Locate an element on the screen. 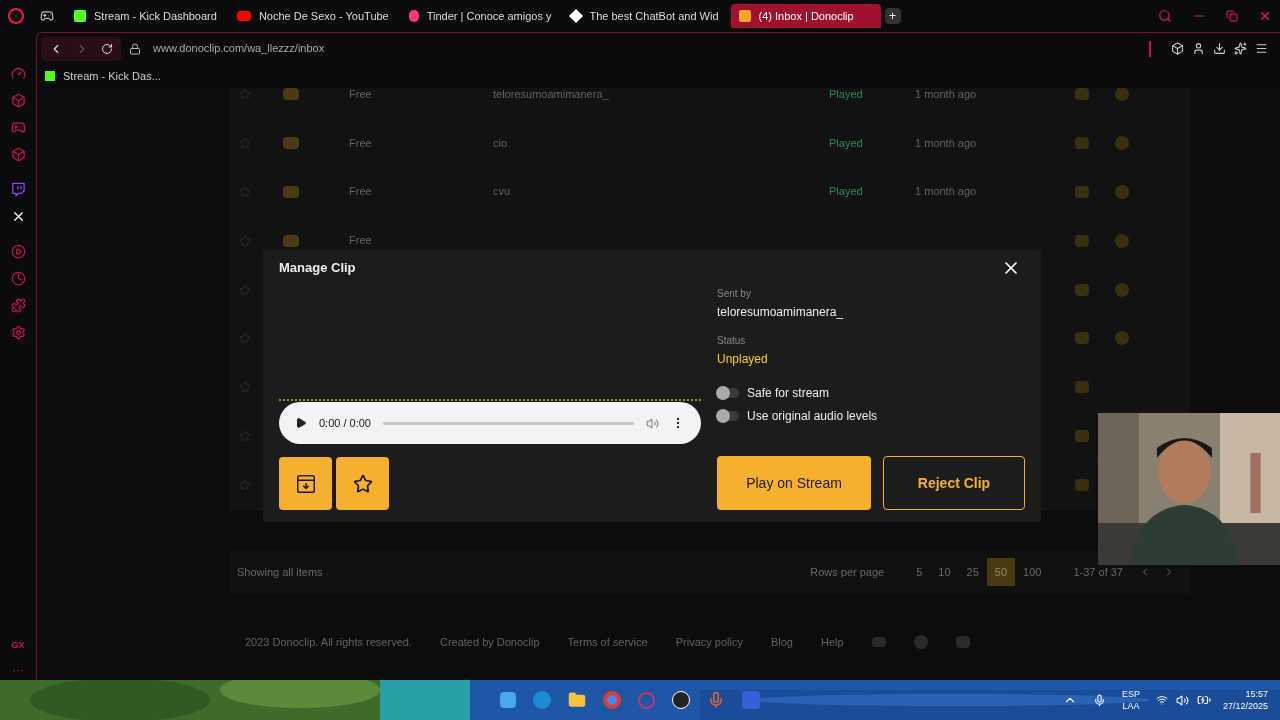 This screenshot has width=1280, height=720. time-label: 0:00 / 0:00 is located at coordinates (345, 423).